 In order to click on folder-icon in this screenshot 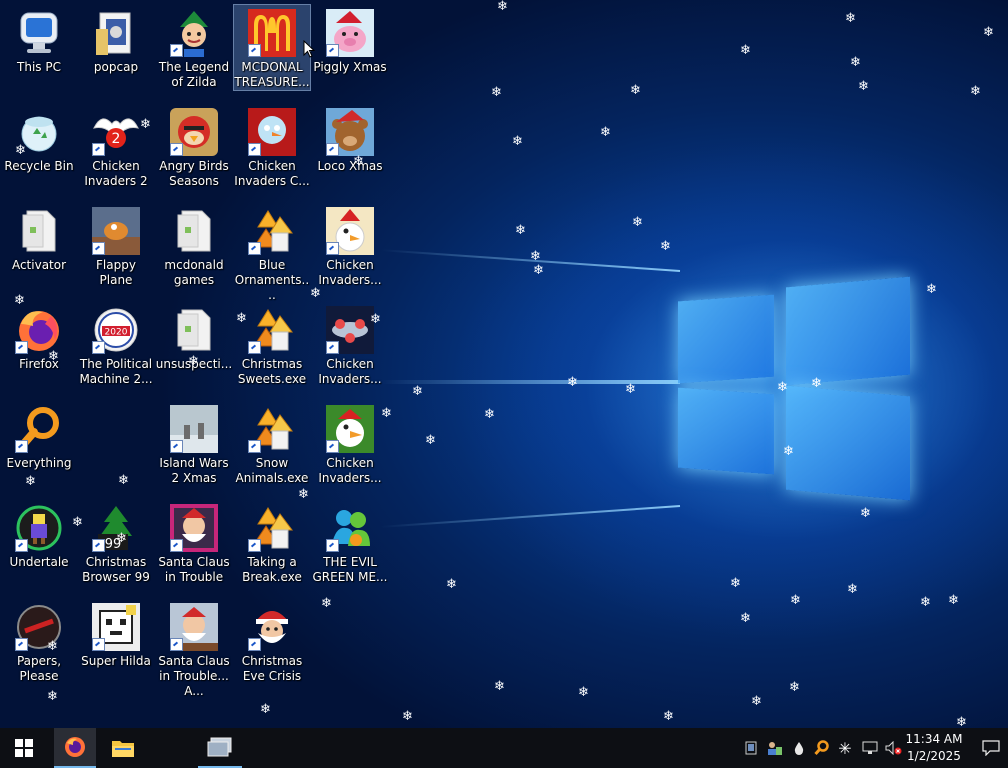, I will do `click(123, 749)`.